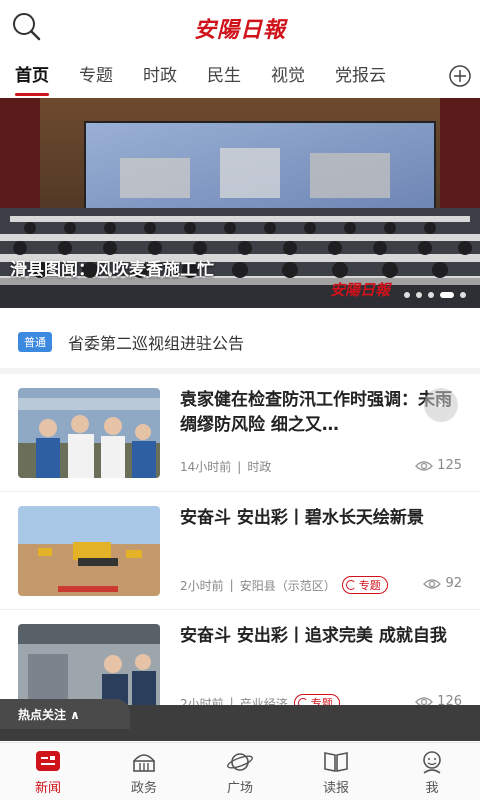 Image resolution: width=480 pixels, height=800 pixels. What do you see at coordinates (350, 585) in the screenshot?
I see `topic-tag-icon` at bounding box center [350, 585].